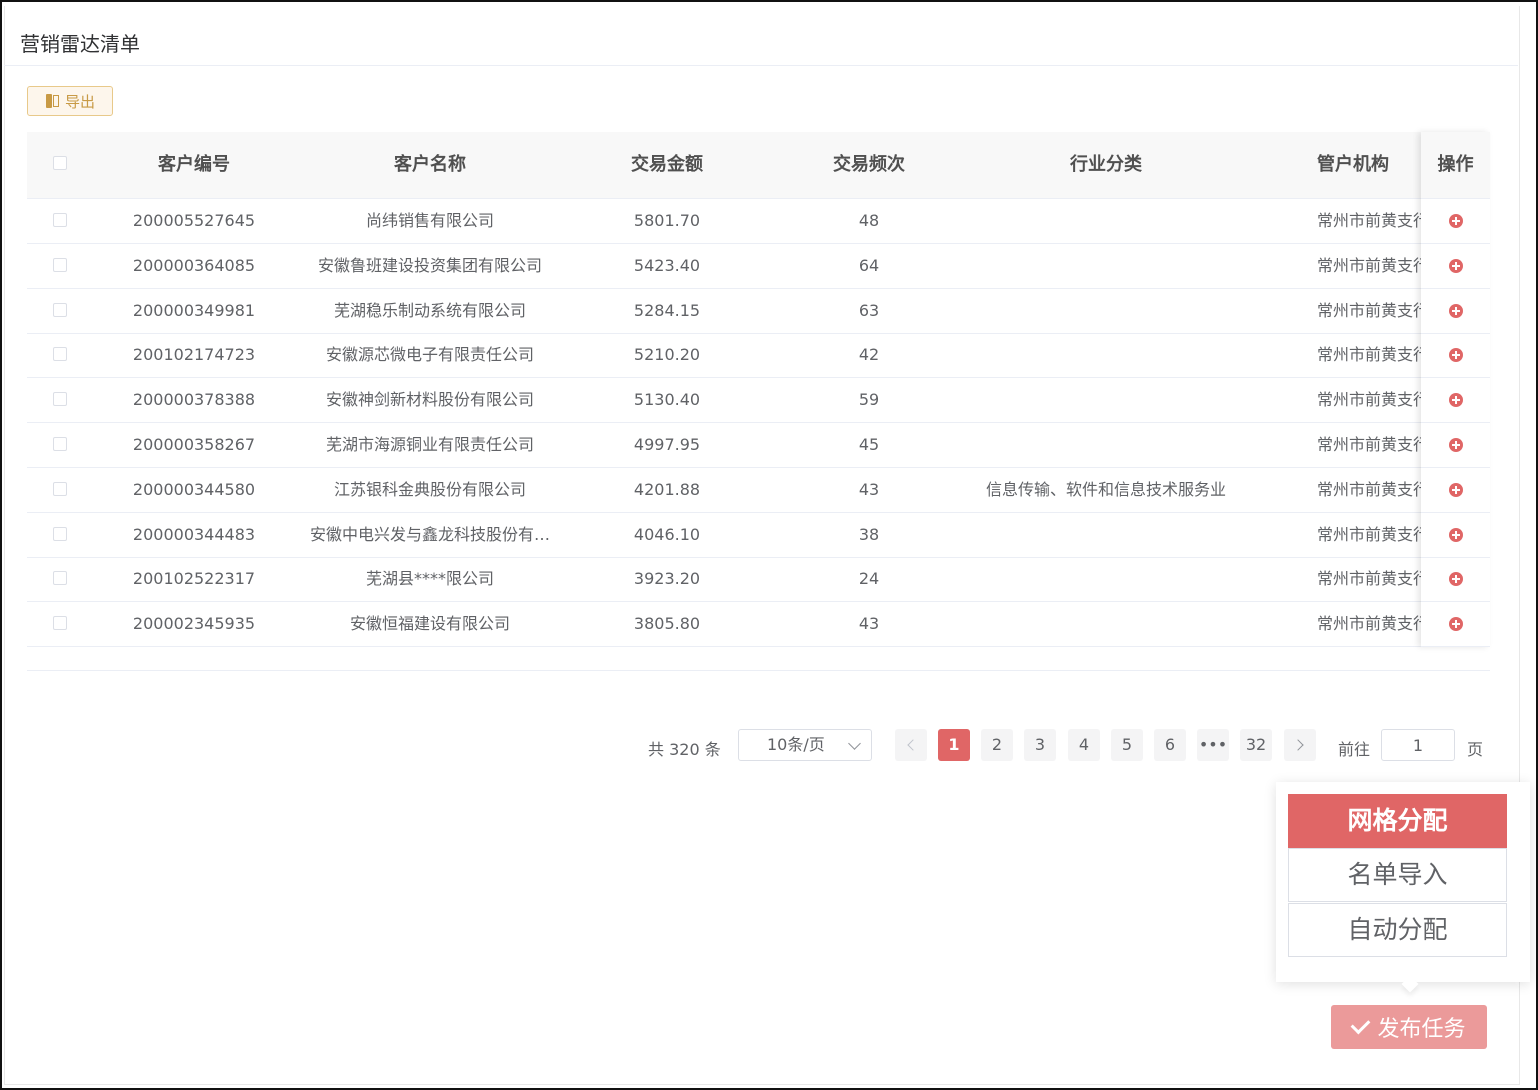 The image size is (1538, 1090). I want to click on page-button-2: 2, so click(997, 745).